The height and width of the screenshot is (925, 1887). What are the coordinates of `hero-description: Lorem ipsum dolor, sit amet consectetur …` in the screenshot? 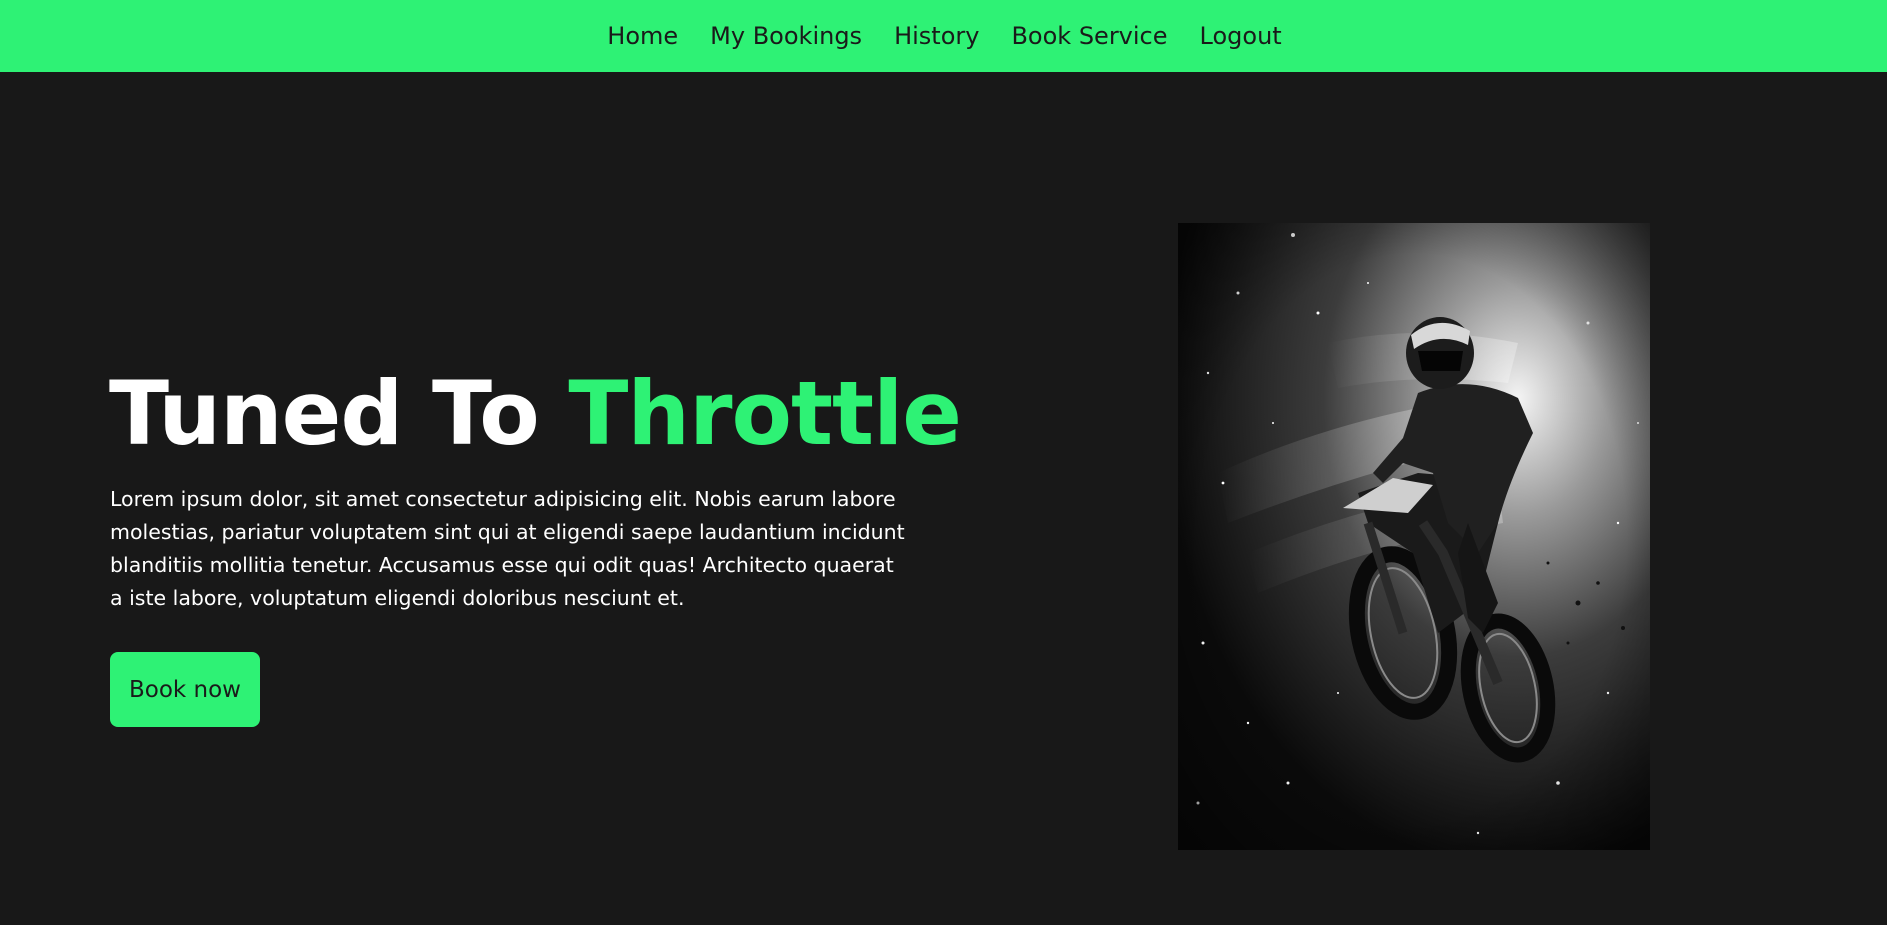 It's located at (507, 548).